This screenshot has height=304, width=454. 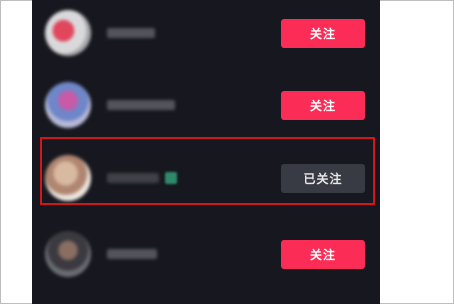 What do you see at coordinates (323, 178) in the screenshot?
I see `followed-button: 已关注` at bounding box center [323, 178].